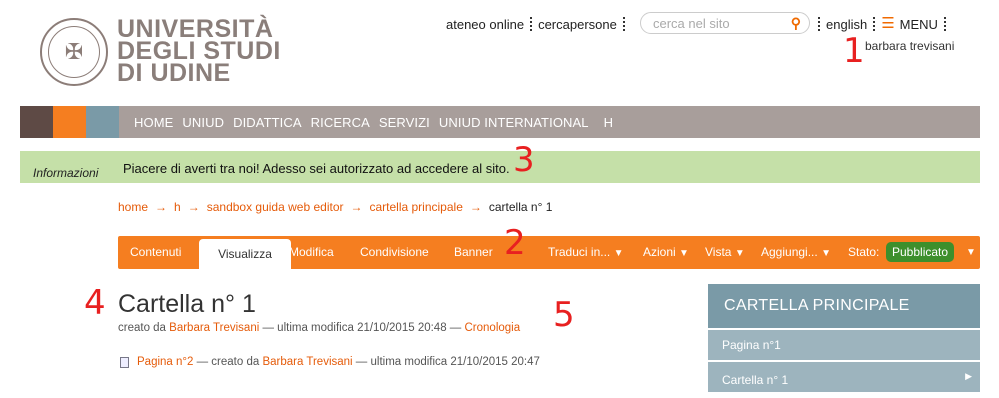 The height and width of the screenshot is (398, 999). Describe the element at coordinates (187, 304) in the screenshot. I see `page-title: Cartella n° 1` at that location.